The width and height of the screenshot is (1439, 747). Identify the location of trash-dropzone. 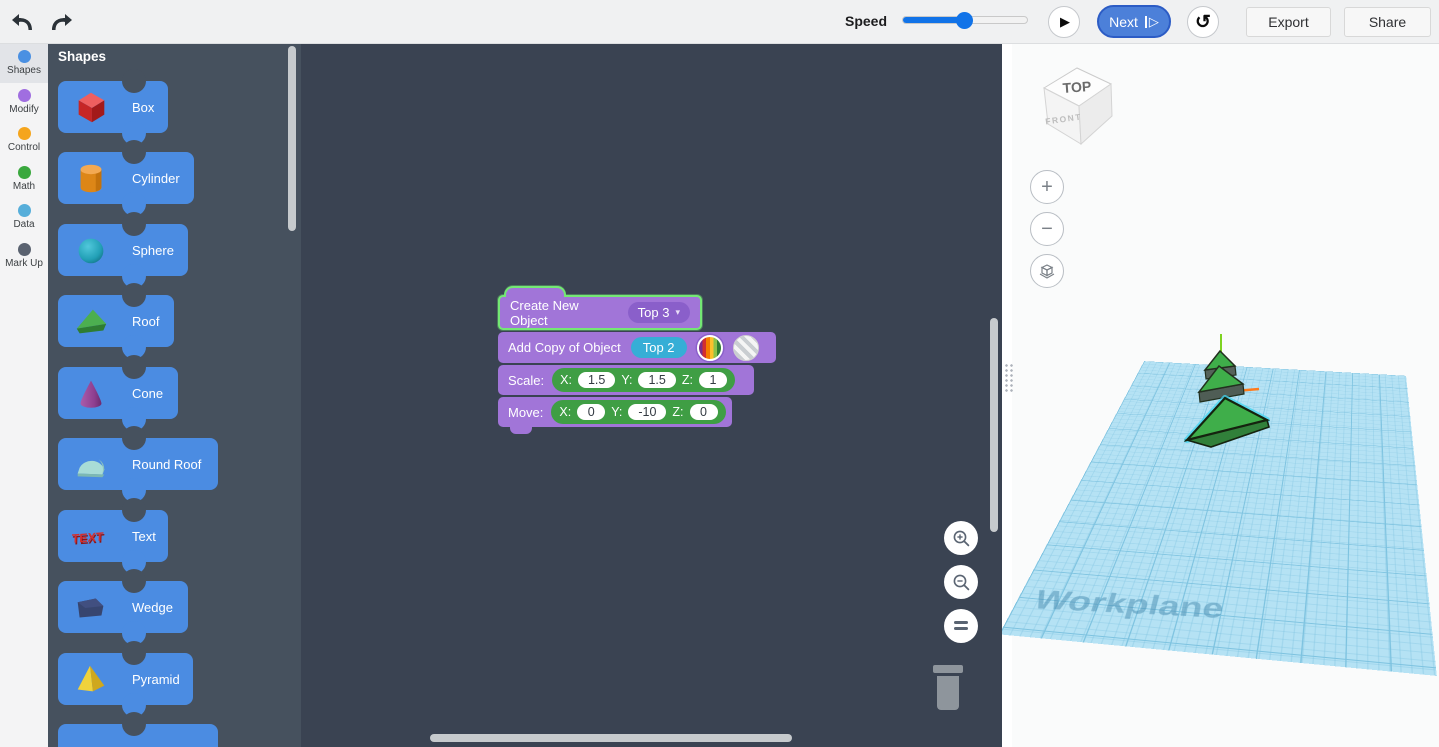
(948, 690).